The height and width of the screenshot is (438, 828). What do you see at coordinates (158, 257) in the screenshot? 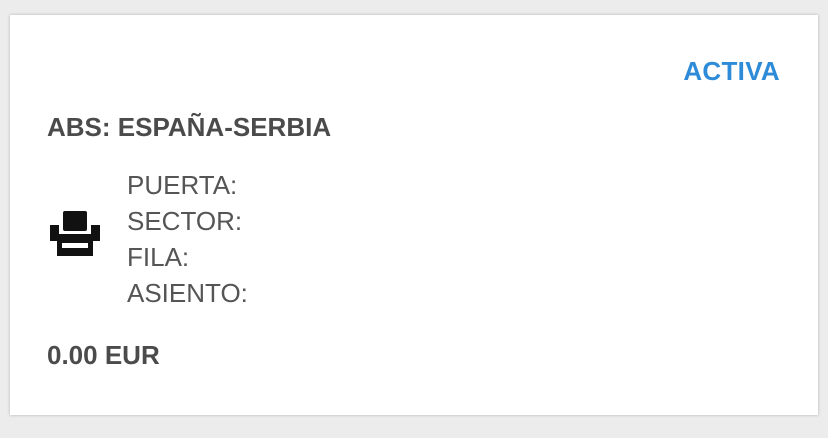
I see `row-label: FILA:` at bounding box center [158, 257].